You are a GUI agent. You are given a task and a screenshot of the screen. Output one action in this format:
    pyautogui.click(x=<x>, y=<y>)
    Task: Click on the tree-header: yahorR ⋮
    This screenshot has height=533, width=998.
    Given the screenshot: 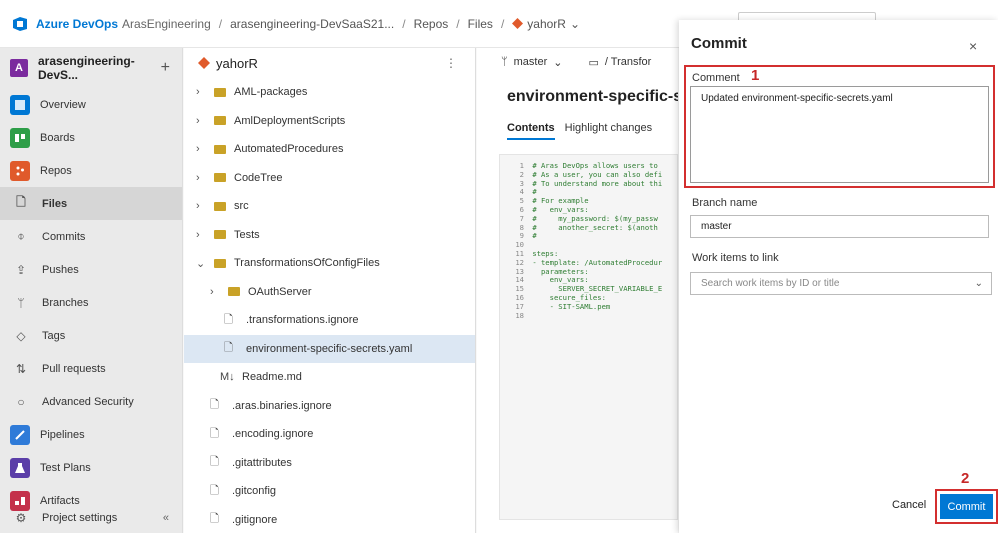 What is the action you would take?
    pyautogui.click(x=329, y=63)
    